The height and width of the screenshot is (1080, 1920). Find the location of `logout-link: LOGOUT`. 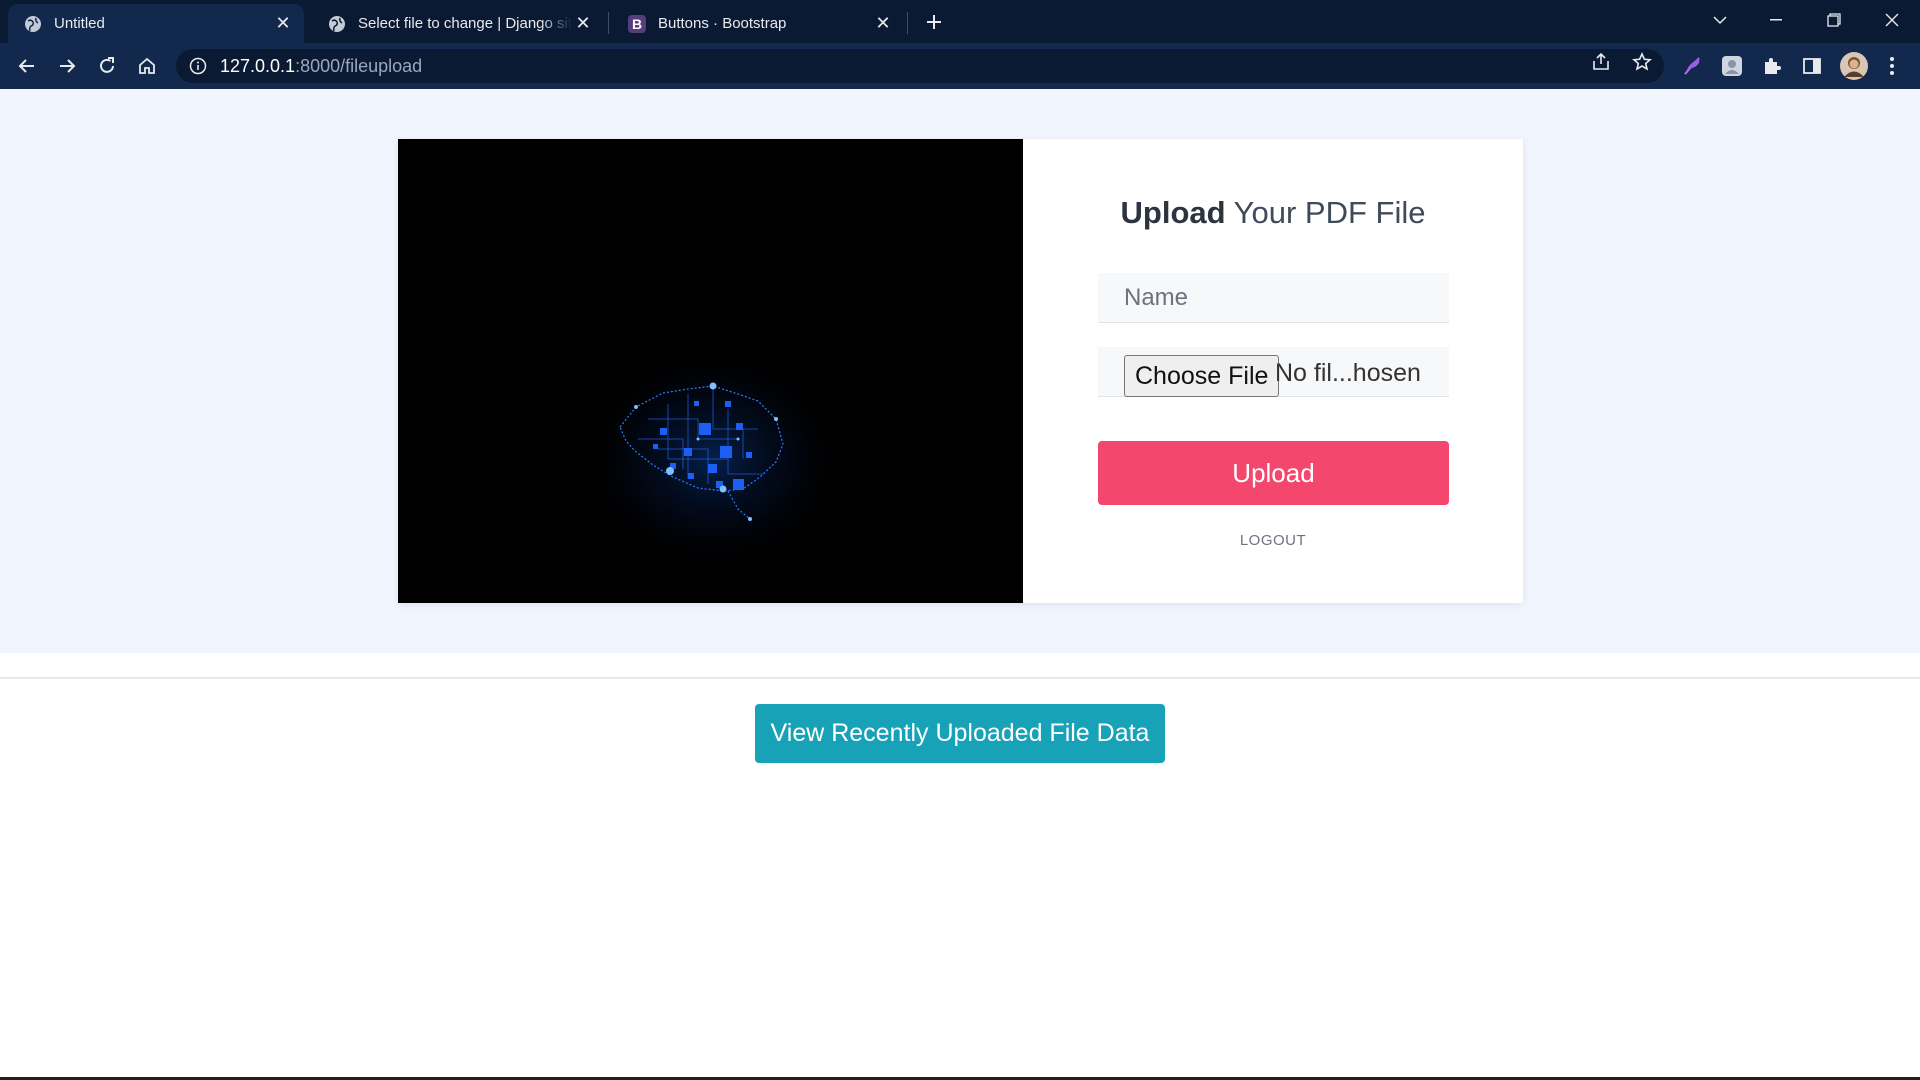

logout-link: LOGOUT is located at coordinates (1273, 540).